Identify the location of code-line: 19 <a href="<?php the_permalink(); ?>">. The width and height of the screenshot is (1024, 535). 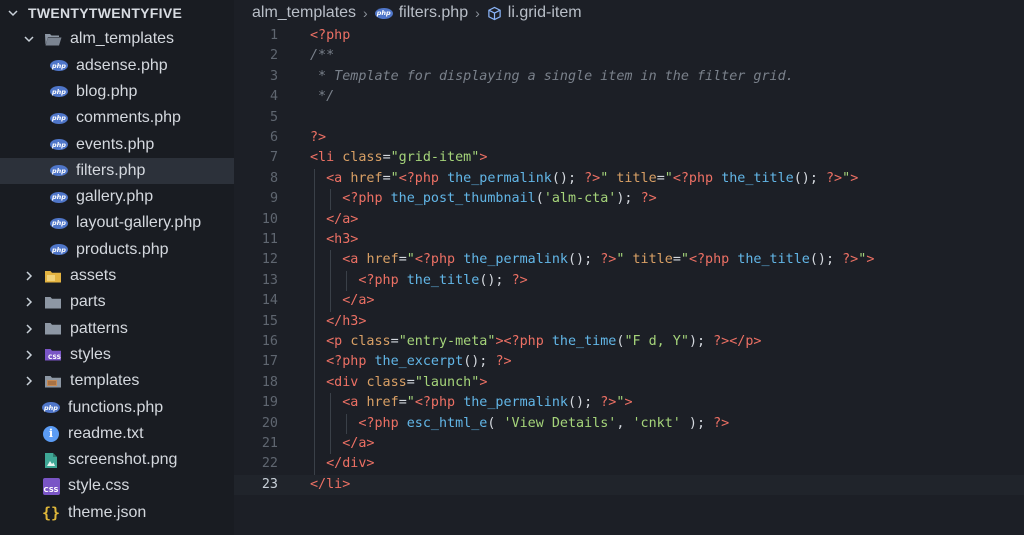
(629, 403).